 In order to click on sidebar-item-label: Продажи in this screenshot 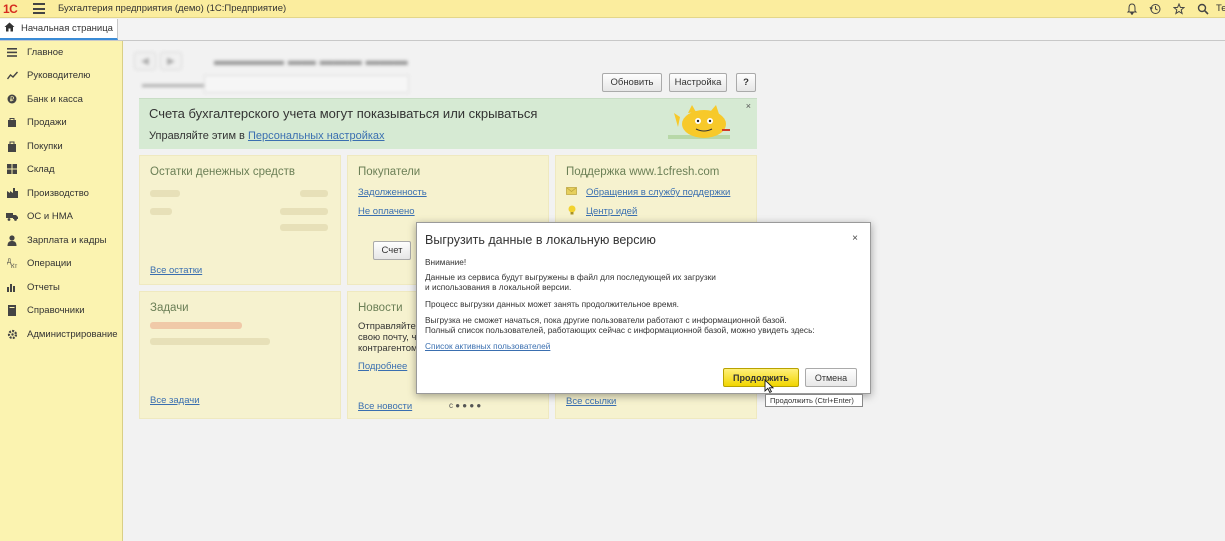, I will do `click(47, 122)`.